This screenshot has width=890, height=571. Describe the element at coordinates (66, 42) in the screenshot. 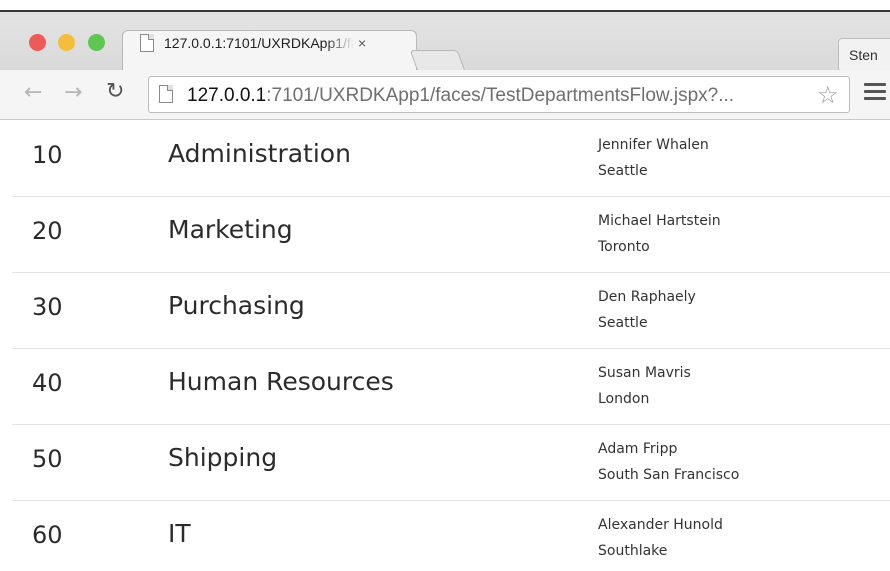

I see `minimize-window-button` at that location.